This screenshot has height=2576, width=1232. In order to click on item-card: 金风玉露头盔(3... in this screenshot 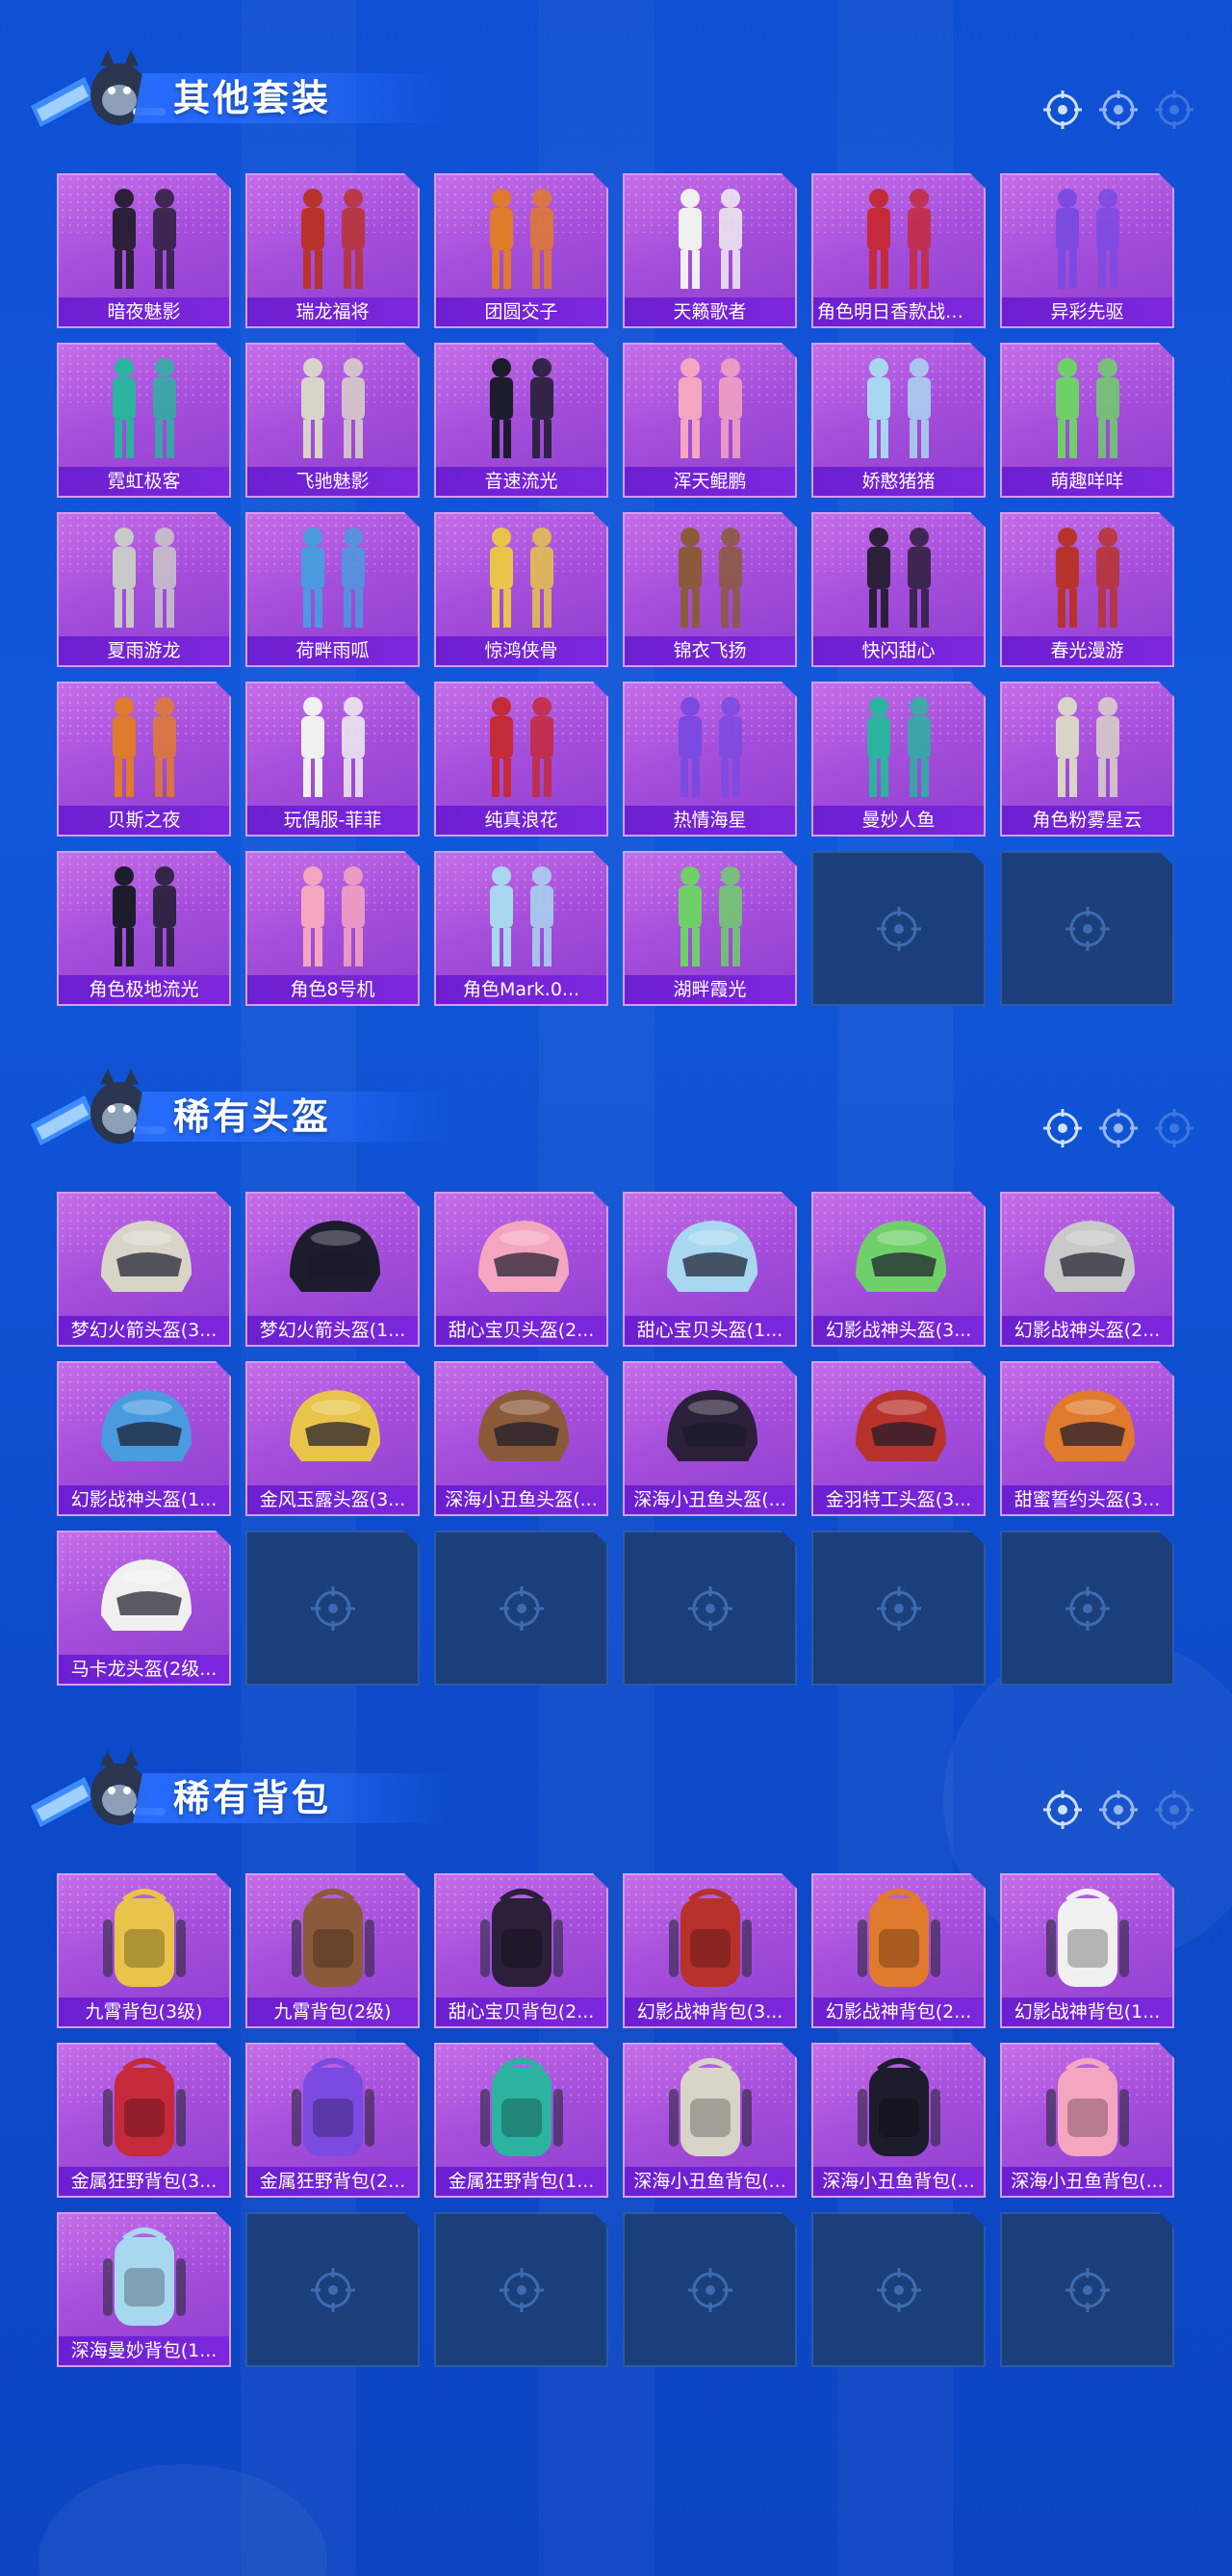, I will do `click(332, 1439)`.